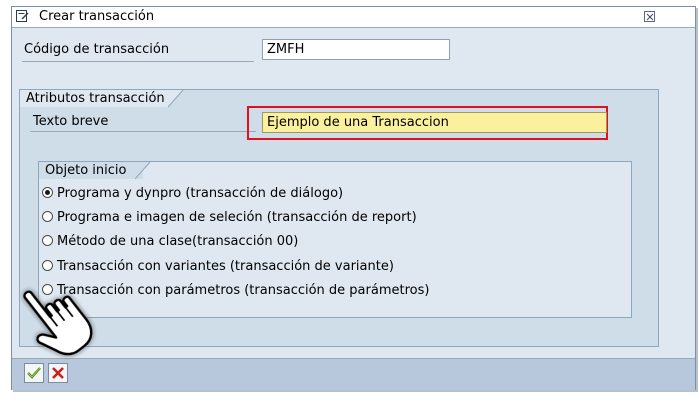  I want to click on transaction-code-label: Código de transacción, so click(97, 49).